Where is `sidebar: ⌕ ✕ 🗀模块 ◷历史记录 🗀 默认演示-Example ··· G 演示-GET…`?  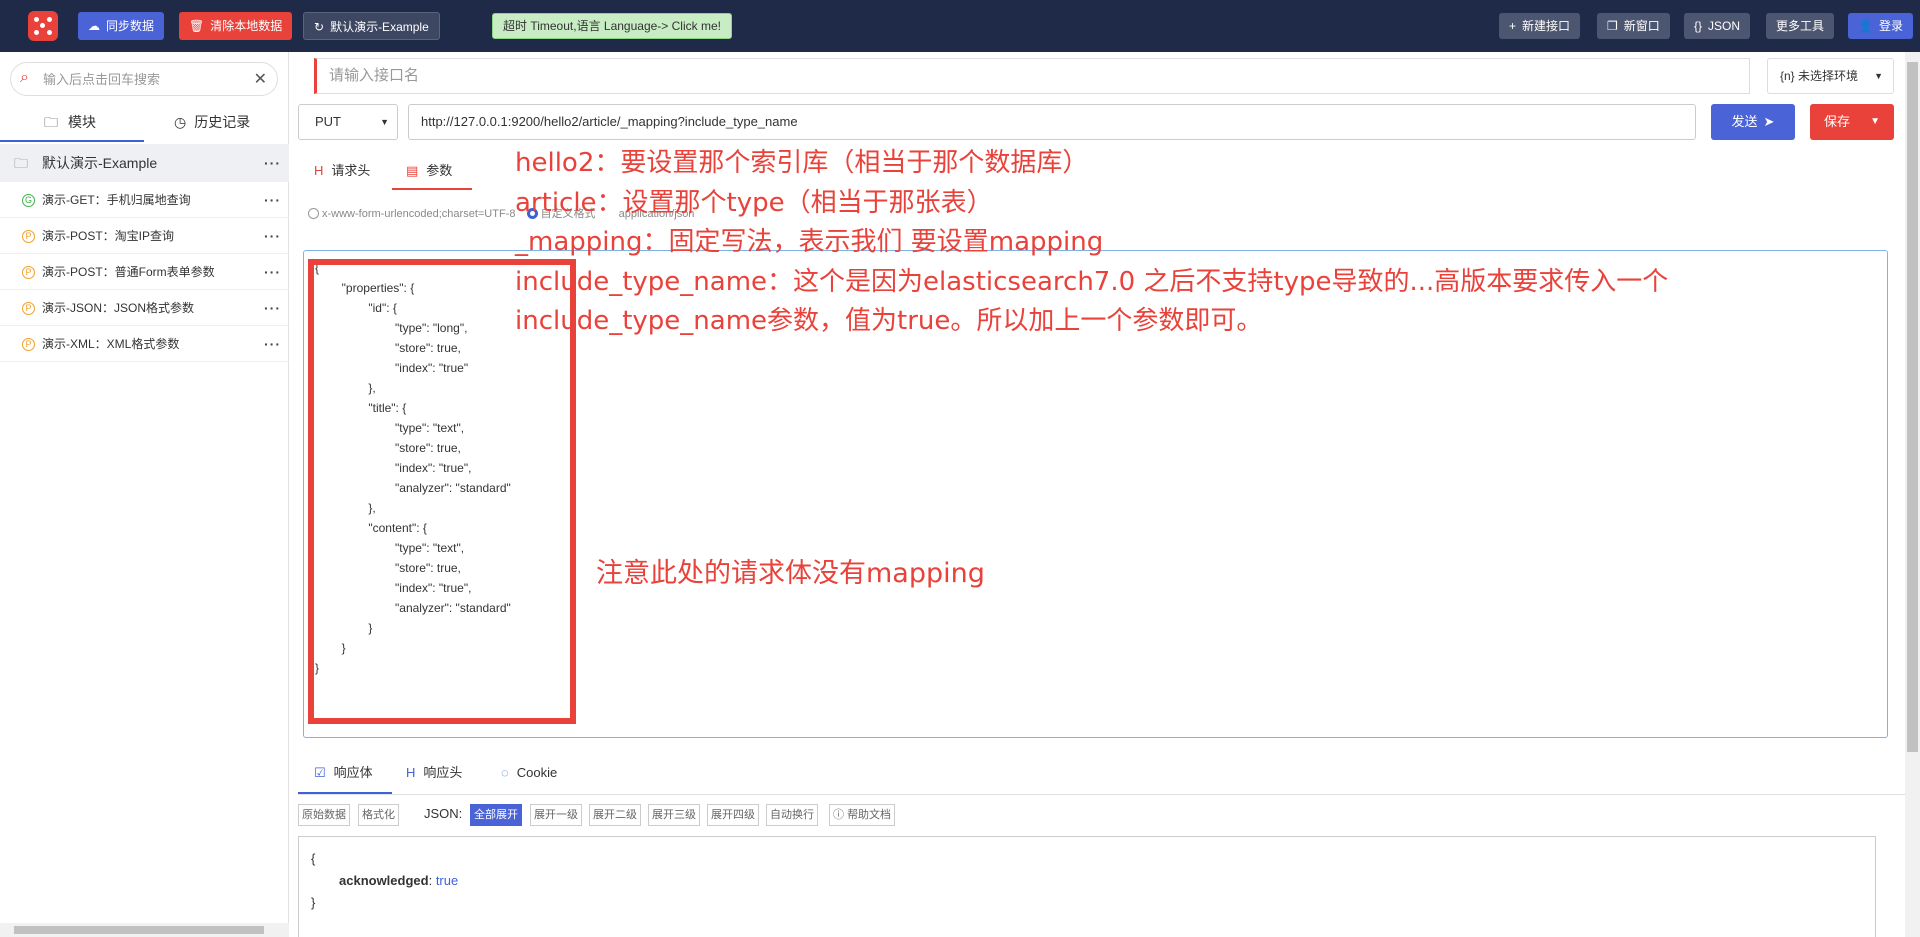
sidebar: ⌕ ✕ 🗀模块 ◷历史记录 🗀 默认演示-Example ··· G 演示-GET… is located at coordinates (144, 494).